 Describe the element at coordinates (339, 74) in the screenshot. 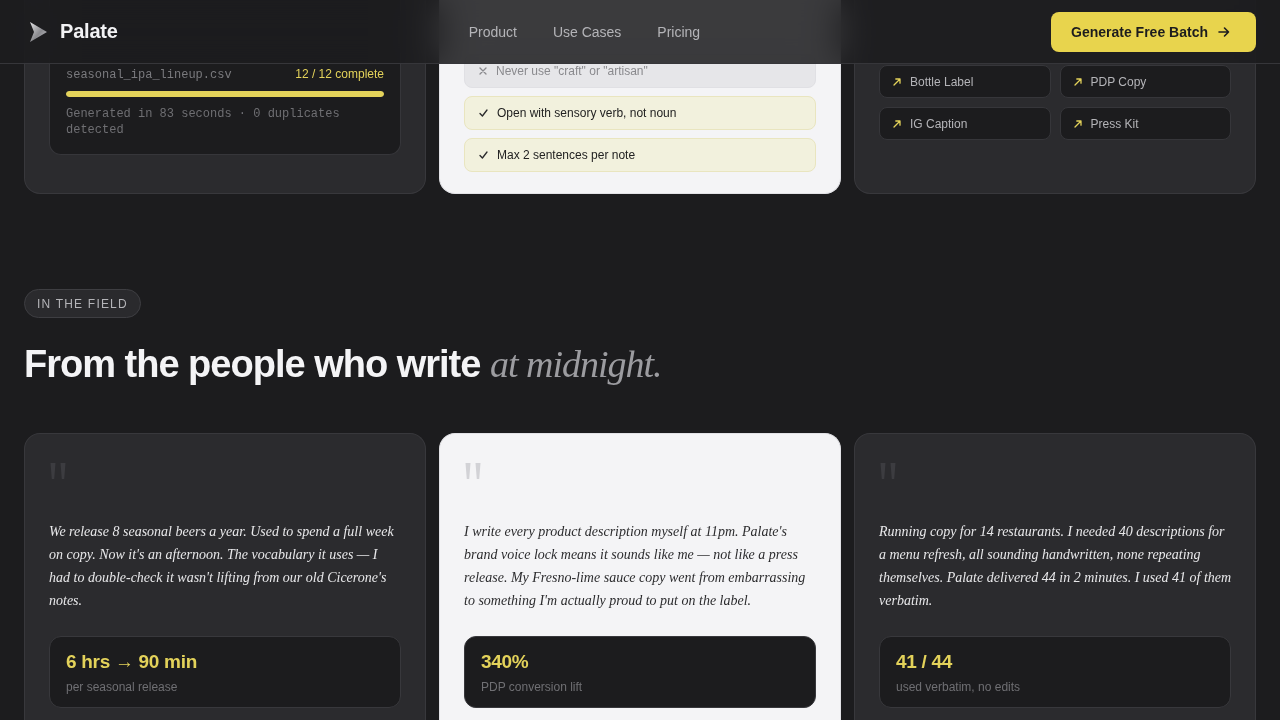

I see `batch-status: 12 / 12 complete` at that location.